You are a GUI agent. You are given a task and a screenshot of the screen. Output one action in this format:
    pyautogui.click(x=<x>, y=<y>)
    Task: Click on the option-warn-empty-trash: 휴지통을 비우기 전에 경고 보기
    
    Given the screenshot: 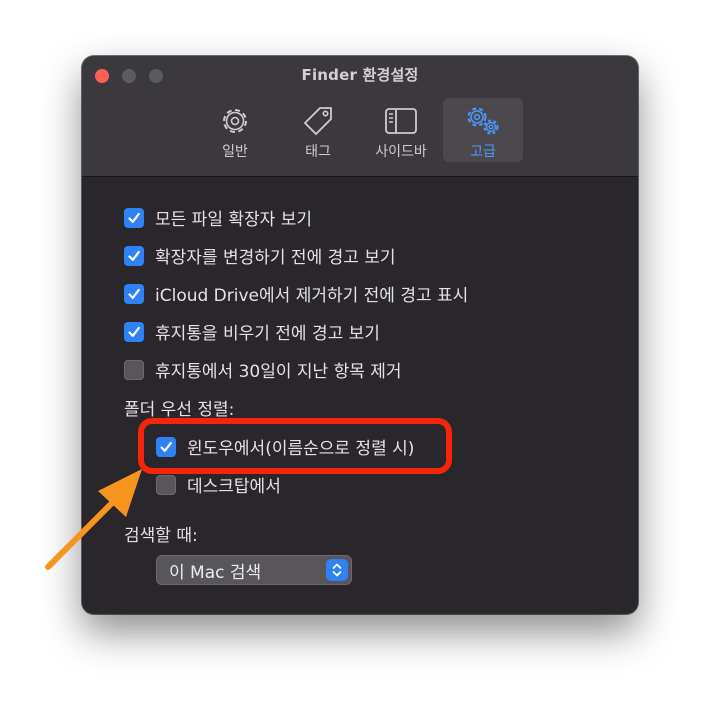 What is the action you would take?
    pyautogui.click(x=252, y=331)
    